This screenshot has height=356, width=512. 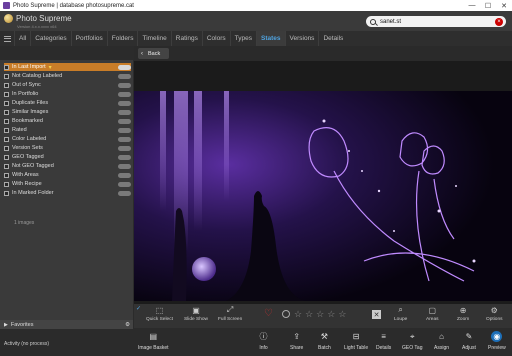 I want to click on state-item: Not GEO Tagged, so click(x=67, y=166).